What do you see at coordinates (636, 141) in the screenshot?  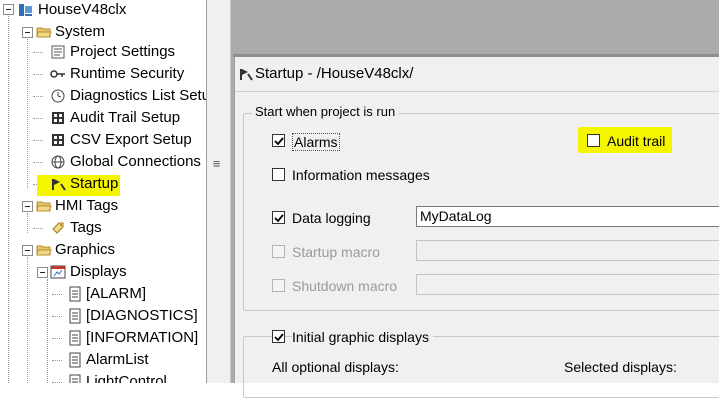 I see `audit-trail-label: Audit trail` at bounding box center [636, 141].